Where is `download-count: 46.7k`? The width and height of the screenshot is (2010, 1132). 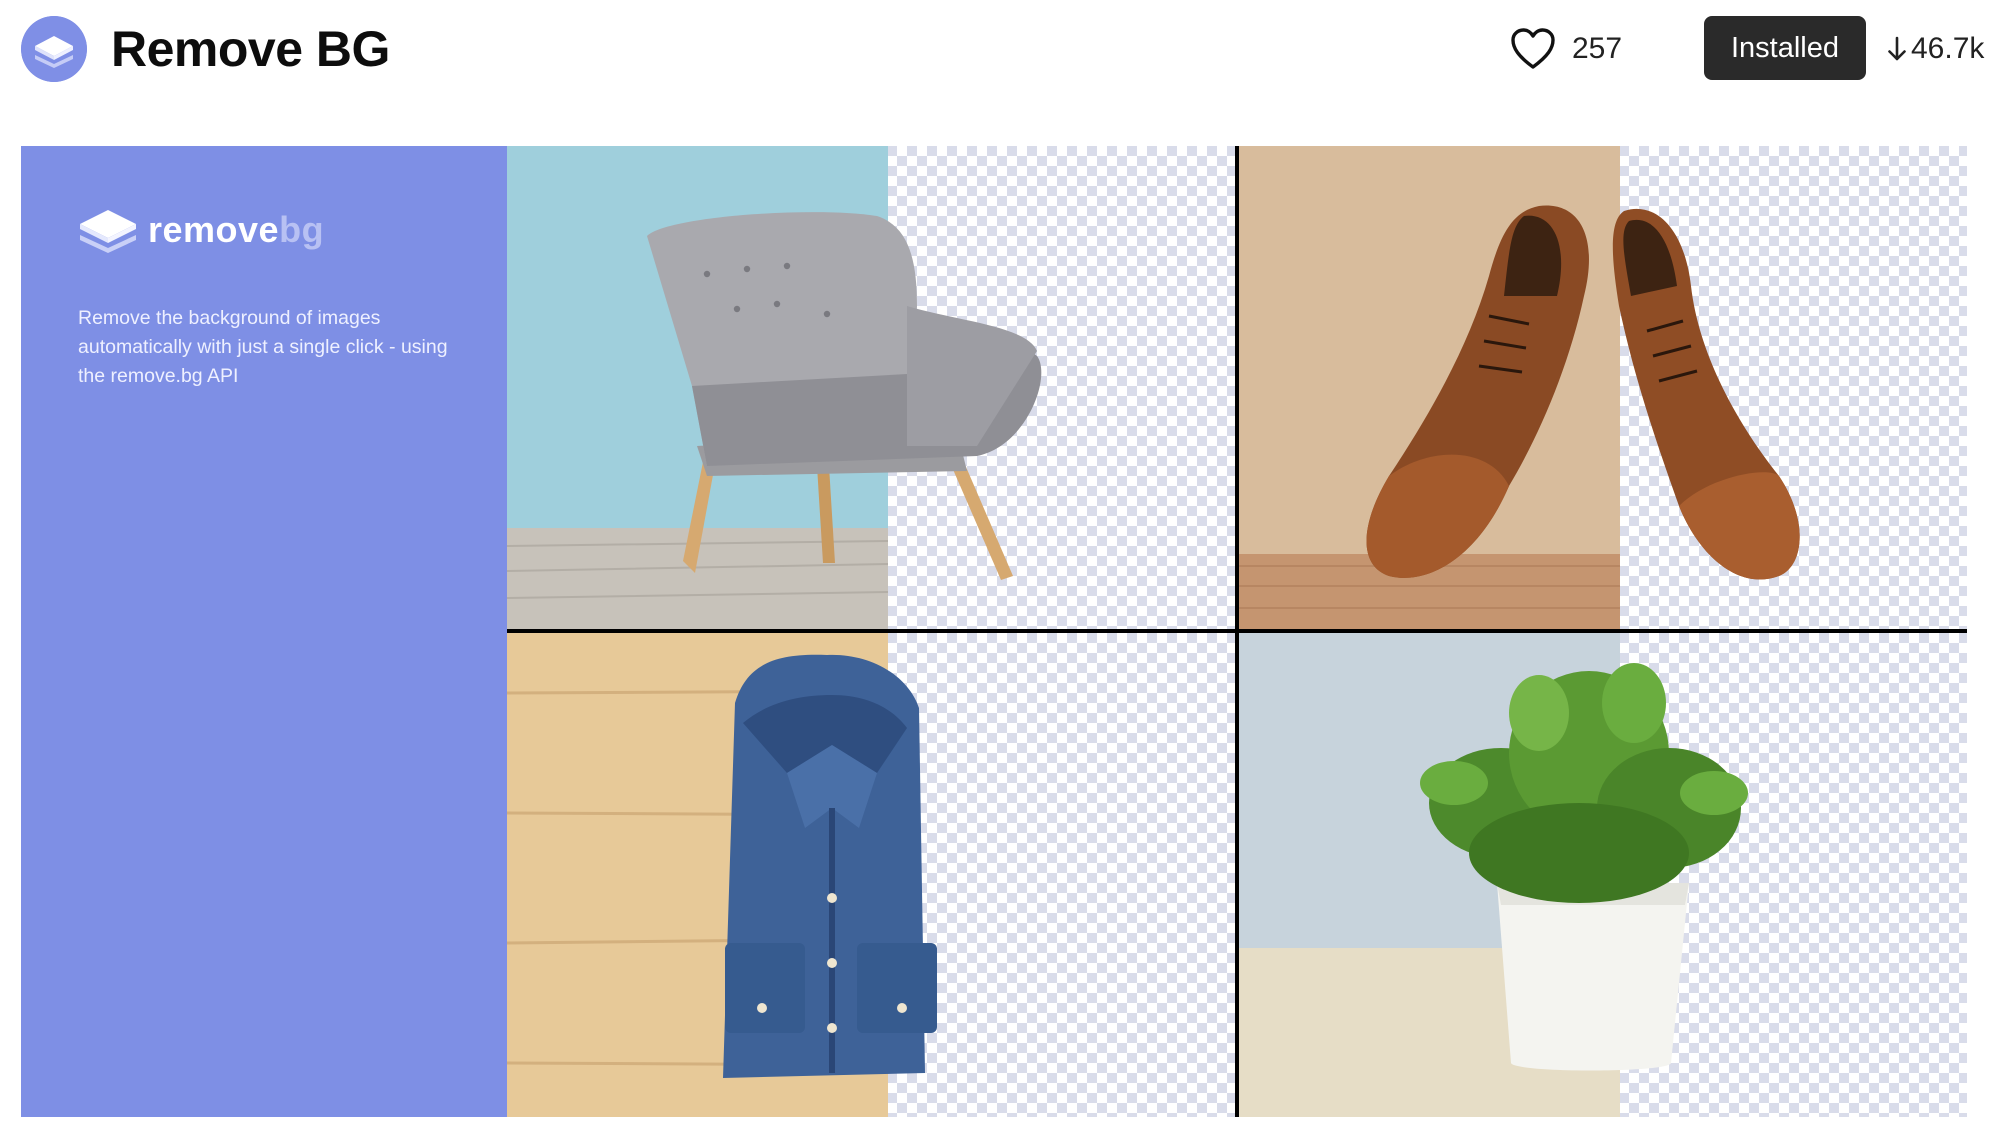
download-count: 46.7k is located at coordinates (1948, 48).